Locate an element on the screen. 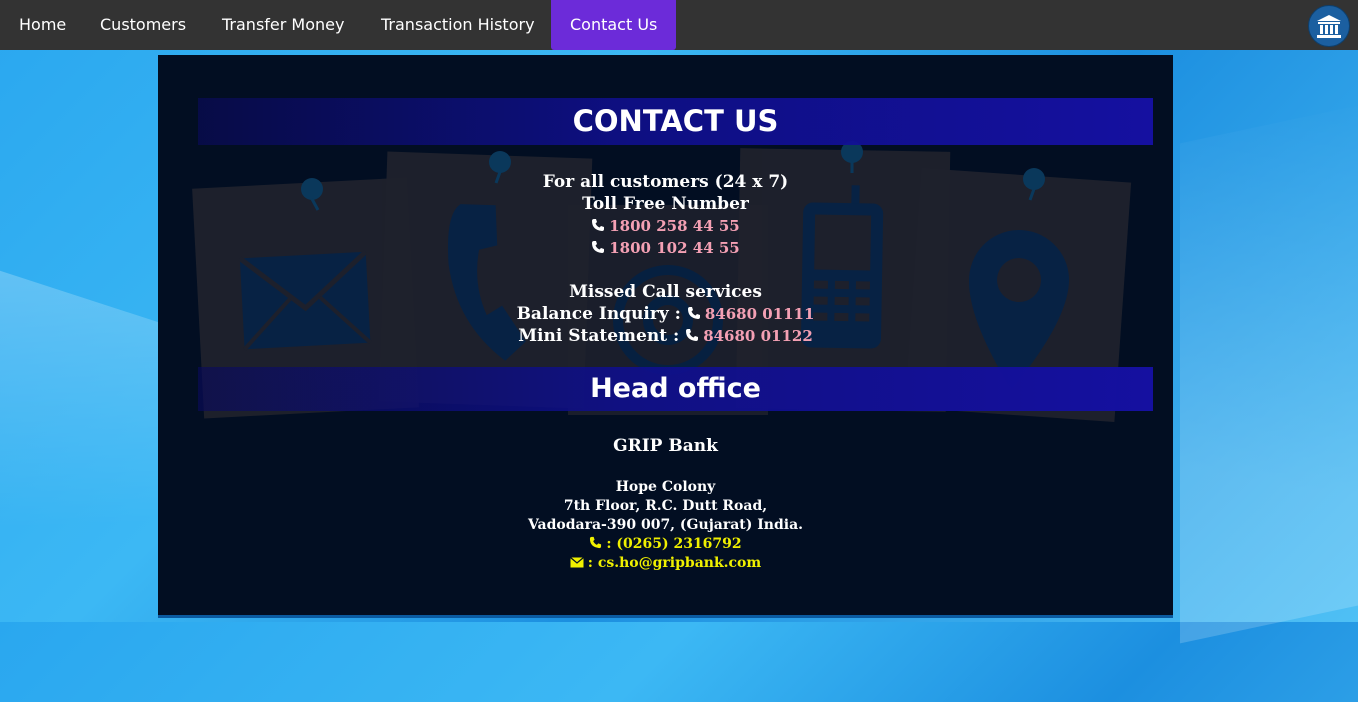  toll-free-number-2: 1800 102 44 55 is located at coordinates (665, 248).